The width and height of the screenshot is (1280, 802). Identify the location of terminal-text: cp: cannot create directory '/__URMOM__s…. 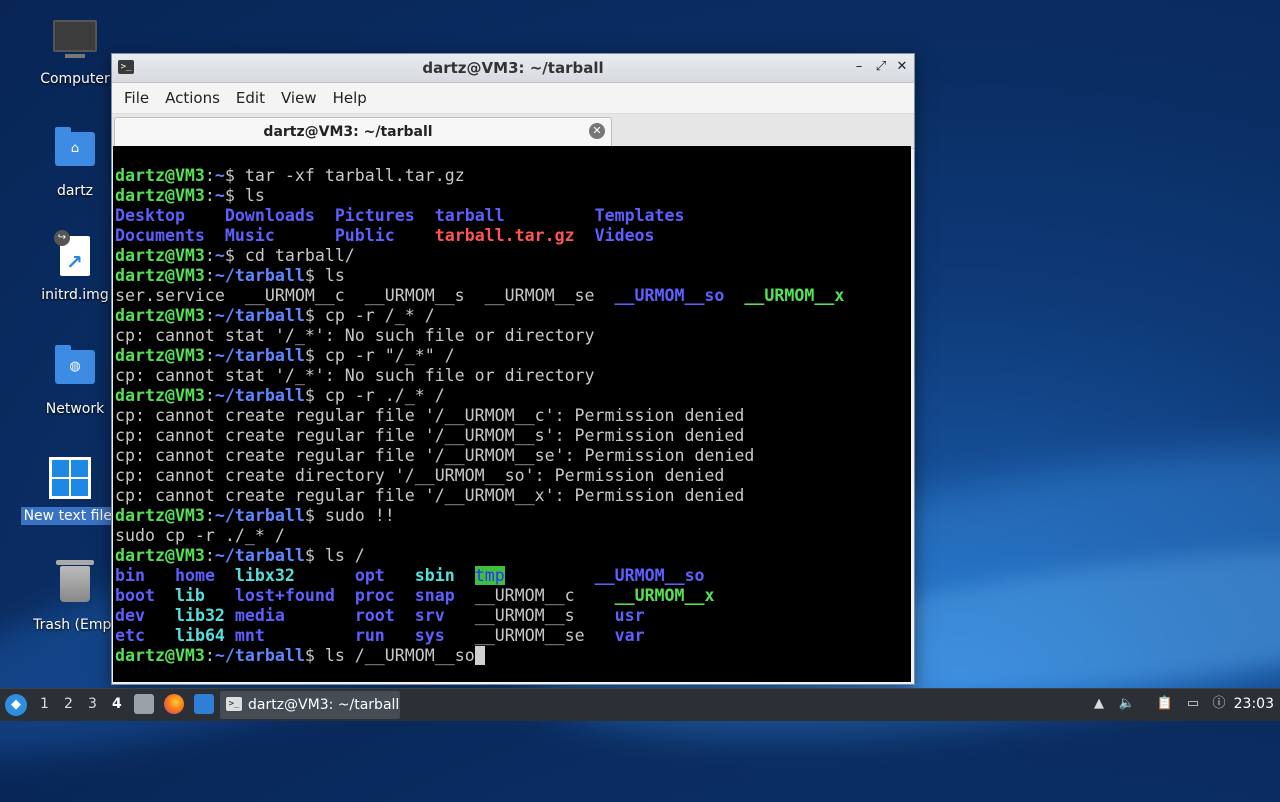
(420, 475).